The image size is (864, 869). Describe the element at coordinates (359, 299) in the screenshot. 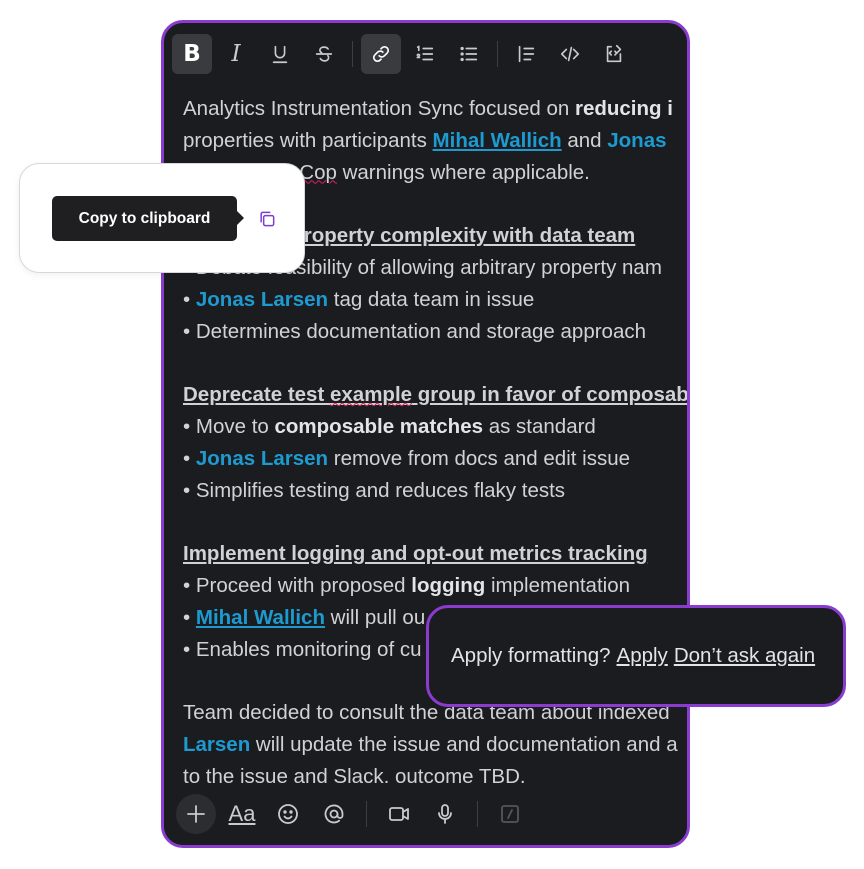

I see `list-item: • Jonas Larsen tag data team in issue` at that location.